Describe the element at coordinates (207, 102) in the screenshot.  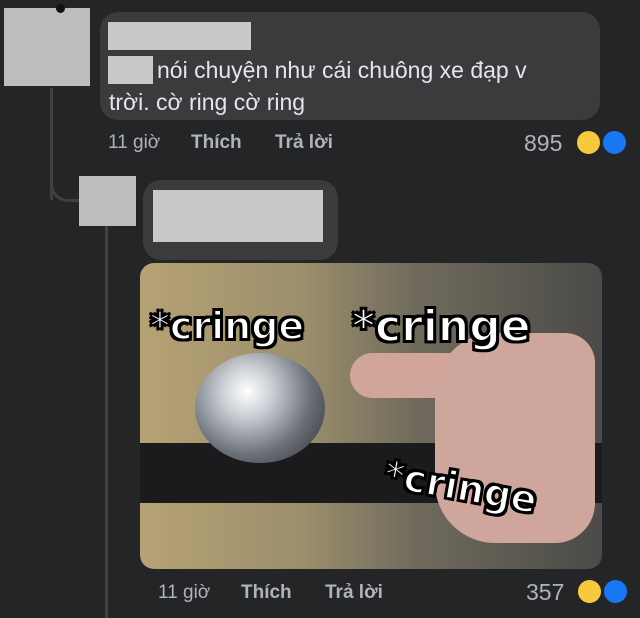
I see `comment-text-line2: trời. cờ ring cờ ring` at that location.